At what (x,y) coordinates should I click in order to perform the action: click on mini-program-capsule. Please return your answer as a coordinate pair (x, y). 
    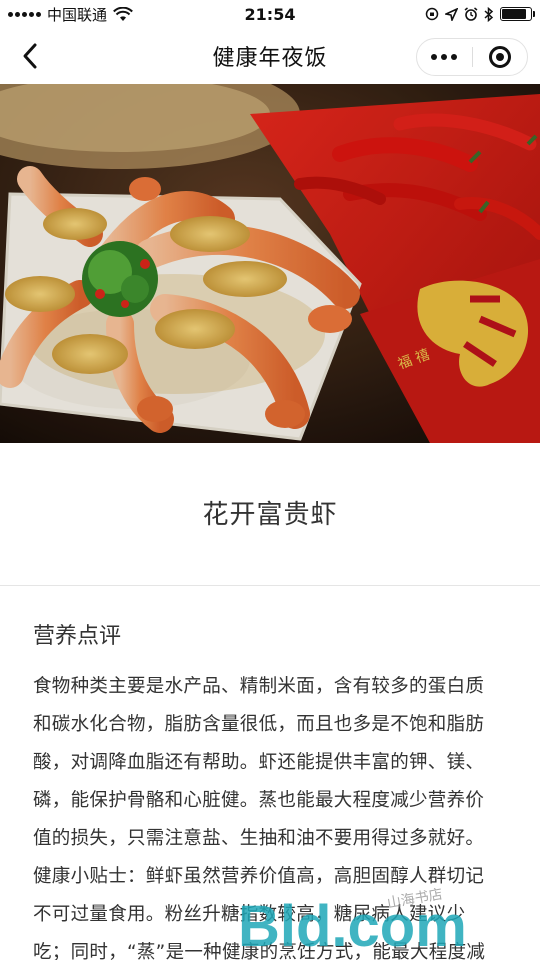
    Looking at the image, I should click on (472, 57).